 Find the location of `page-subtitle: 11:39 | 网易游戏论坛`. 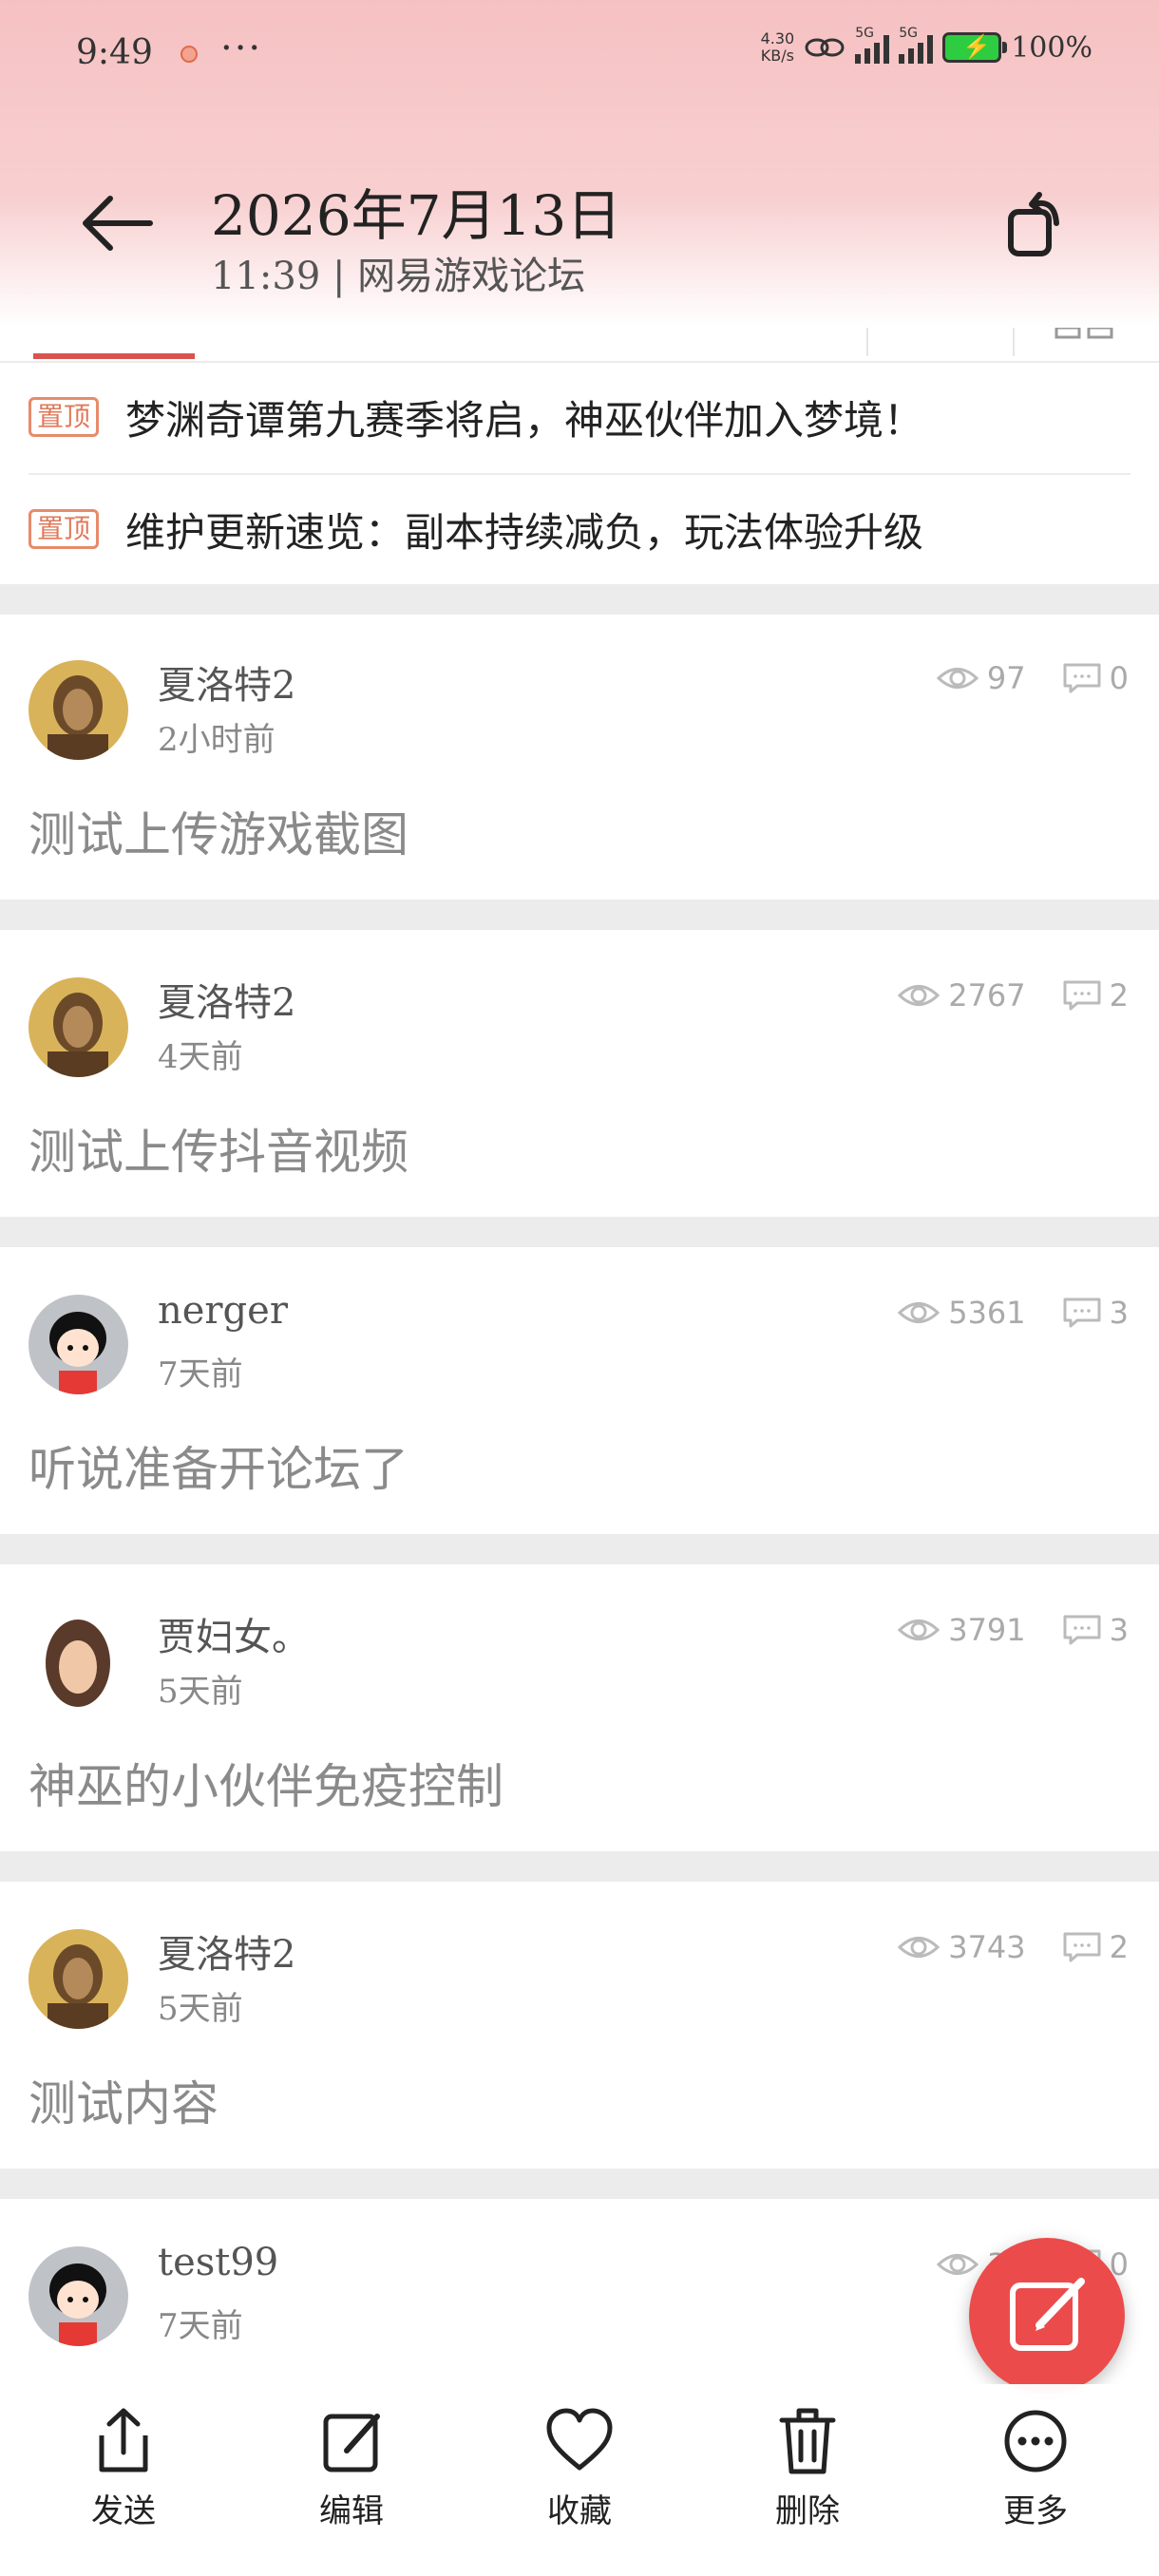

page-subtitle: 11:39 | 网易游戏论坛 is located at coordinates (398, 276).